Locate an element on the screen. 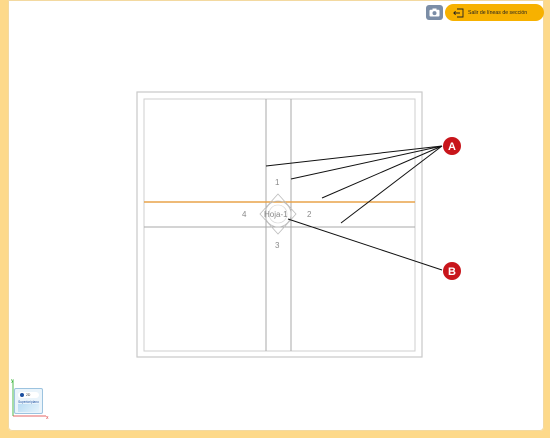 This screenshot has height=438, width=550. section-number-3: 3 is located at coordinates (277, 245).